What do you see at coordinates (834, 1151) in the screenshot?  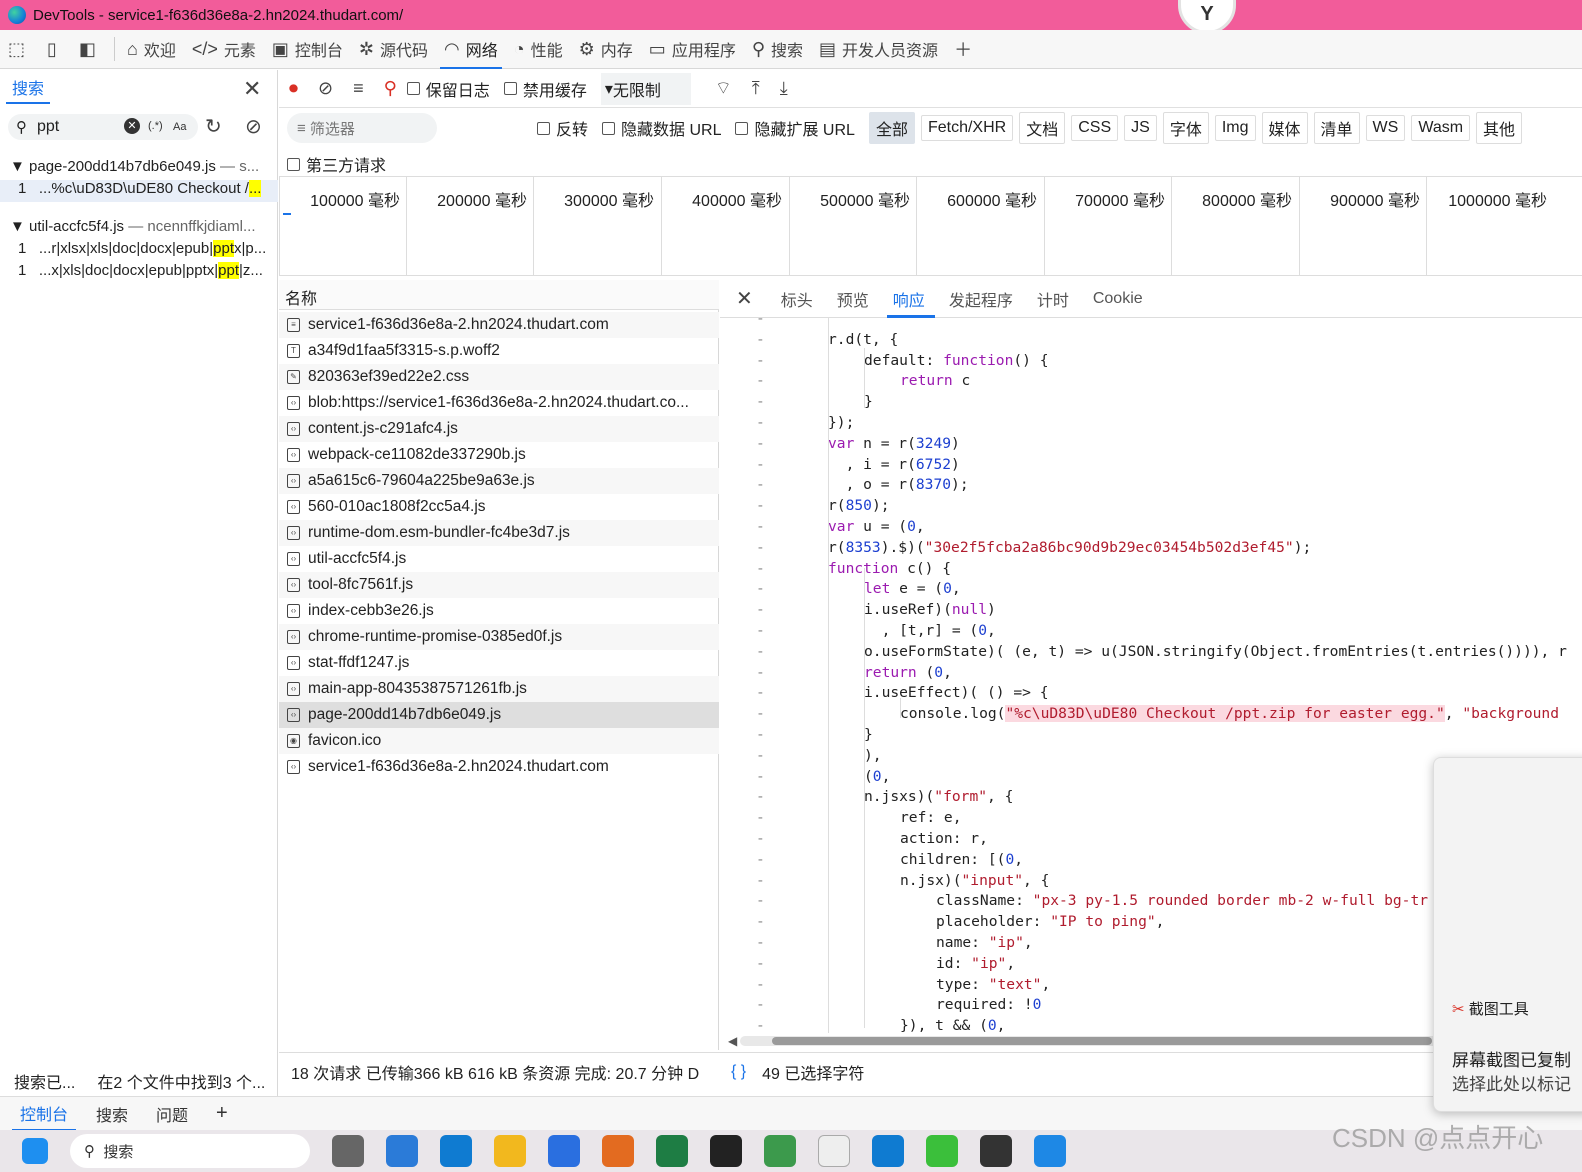 I see `notepad-icon` at bounding box center [834, 1151].